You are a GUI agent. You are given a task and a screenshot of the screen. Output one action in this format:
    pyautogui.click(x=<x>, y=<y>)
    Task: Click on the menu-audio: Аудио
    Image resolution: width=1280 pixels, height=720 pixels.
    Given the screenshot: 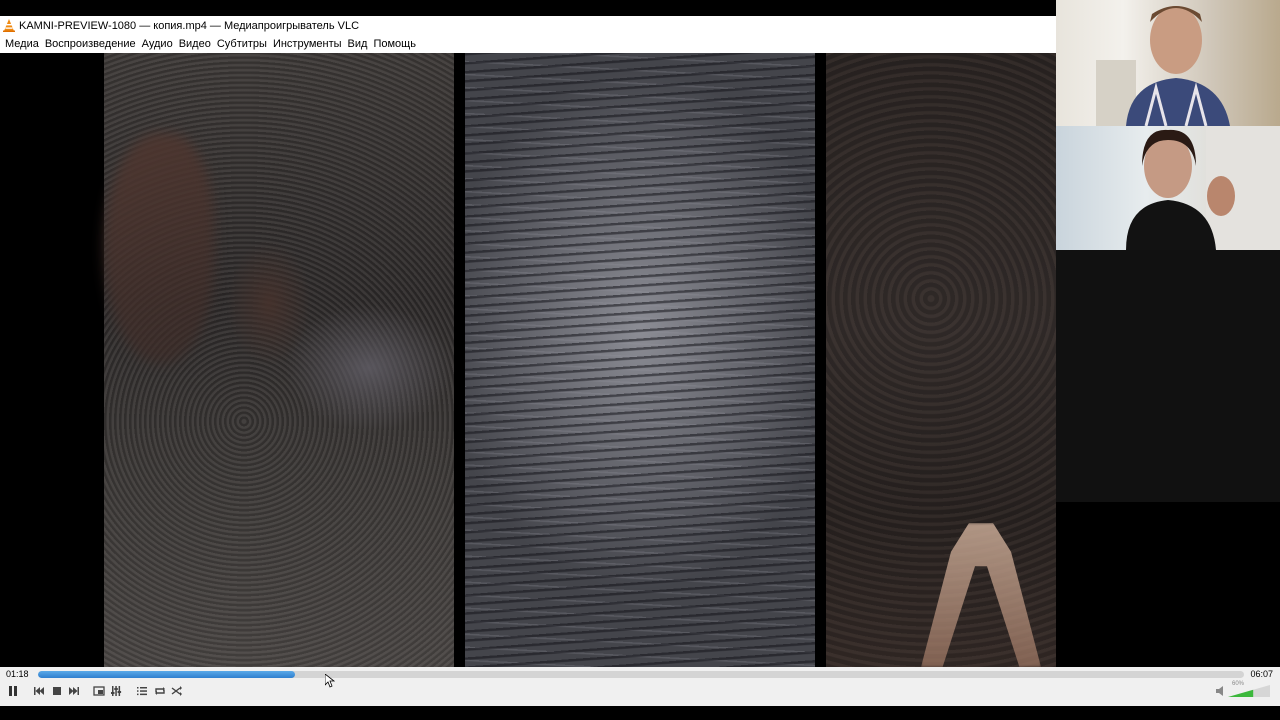 What is the action you would take?
    pyautogui.click(x=157, y=44)
    